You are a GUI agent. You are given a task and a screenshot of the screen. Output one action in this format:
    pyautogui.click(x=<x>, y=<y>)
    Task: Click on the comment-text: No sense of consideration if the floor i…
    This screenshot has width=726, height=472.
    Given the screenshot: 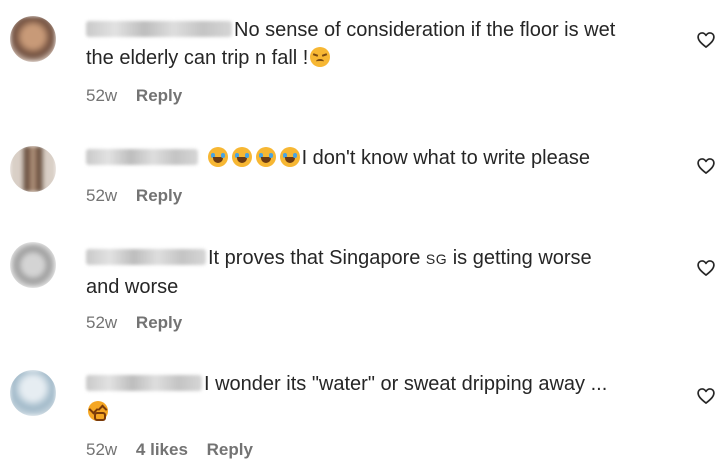 What is the action you would take?
    pyautogui.click(x=351, y=44)
    